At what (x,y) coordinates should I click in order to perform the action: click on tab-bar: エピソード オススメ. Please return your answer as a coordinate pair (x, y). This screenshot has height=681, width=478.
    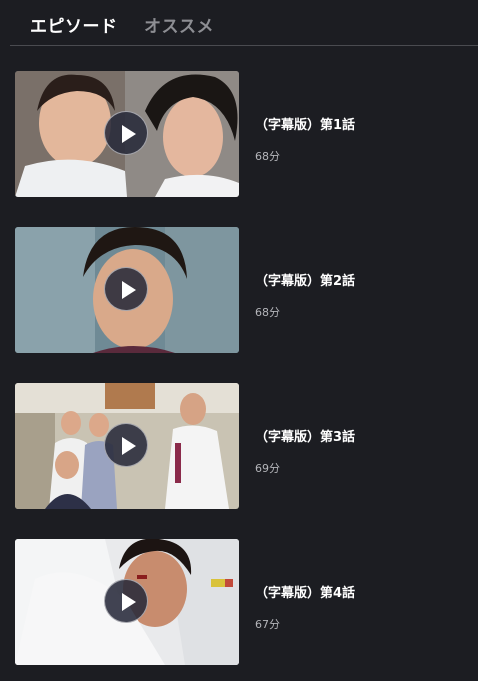
    Looking at the image, I should click on (244, 23).